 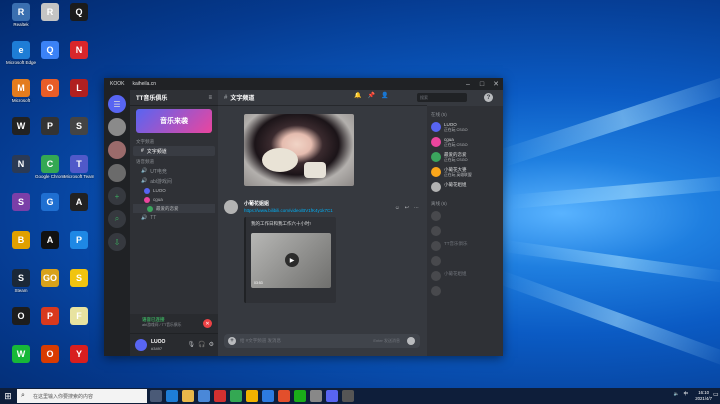 What do you see at coordinates (174, 171) in the screenshot?
I see `channel-voice: 🔊 UT电竞` at bounding box center [174, 171].